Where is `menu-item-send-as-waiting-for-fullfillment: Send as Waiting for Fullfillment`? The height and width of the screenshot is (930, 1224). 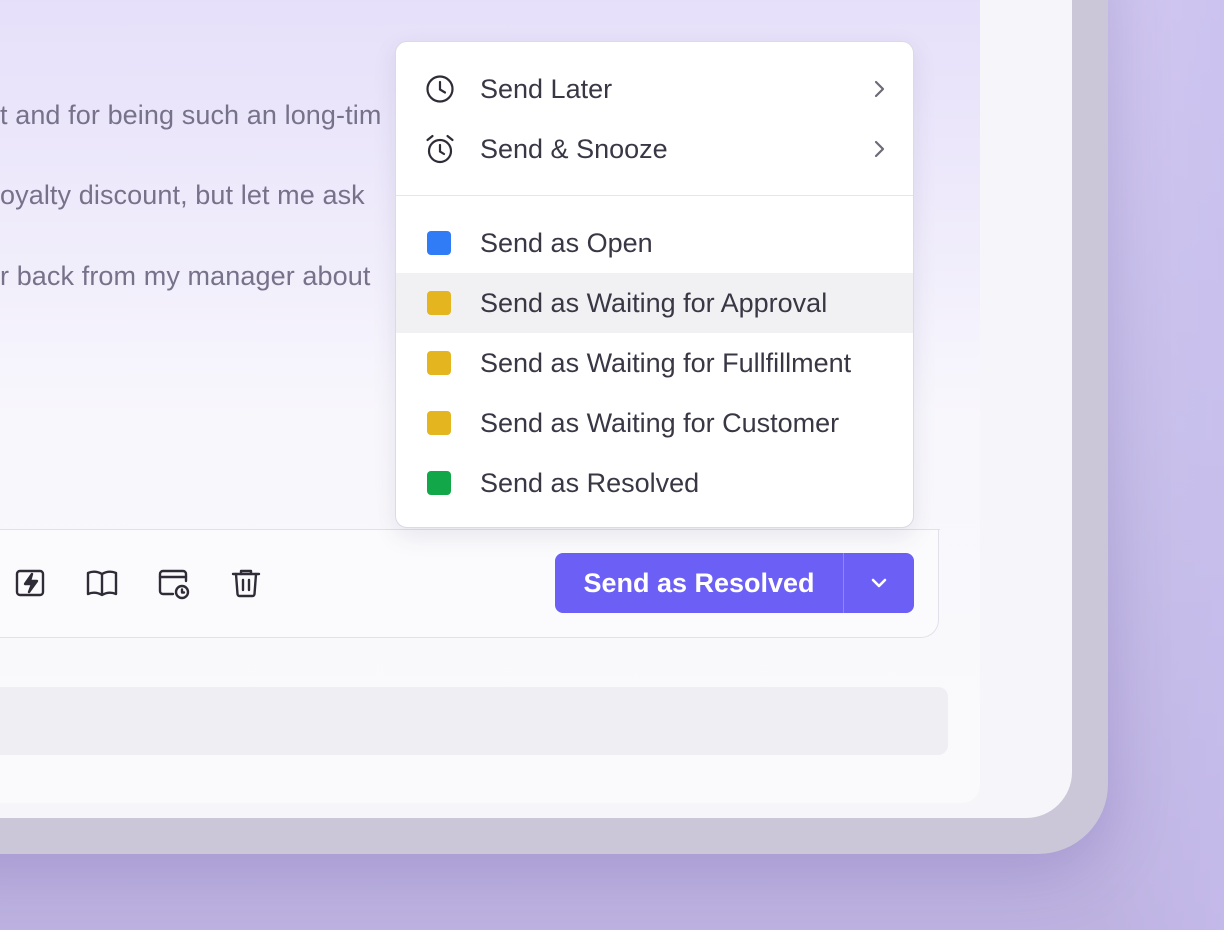
menu-item-send-as-waiting-for-fullfillment: Send as Waiting for Fullfillment is located at coordinates (654, 363).